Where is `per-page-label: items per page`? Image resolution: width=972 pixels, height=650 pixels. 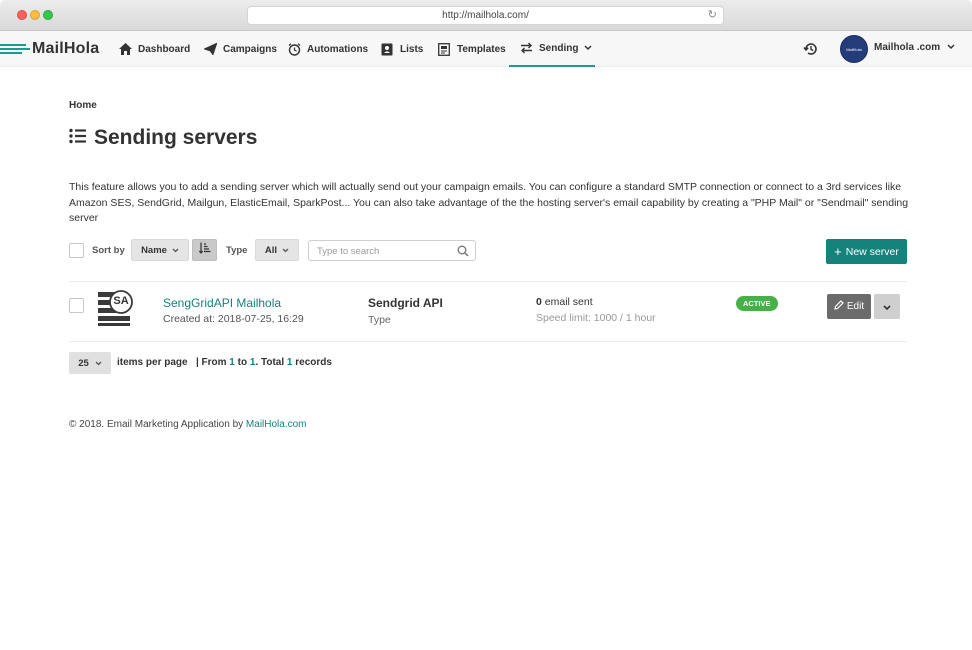
per-page-label: items per page is located at coordinates (152, 362).